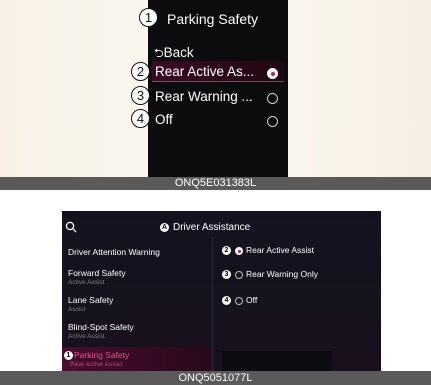 The width and height of the screenshot is (431, 385). What do you see at coordinates (86, 282) in the screenshot?
I see `menu-item-forward-safety-sub: Active Assist` at bounding box center [86, 282].